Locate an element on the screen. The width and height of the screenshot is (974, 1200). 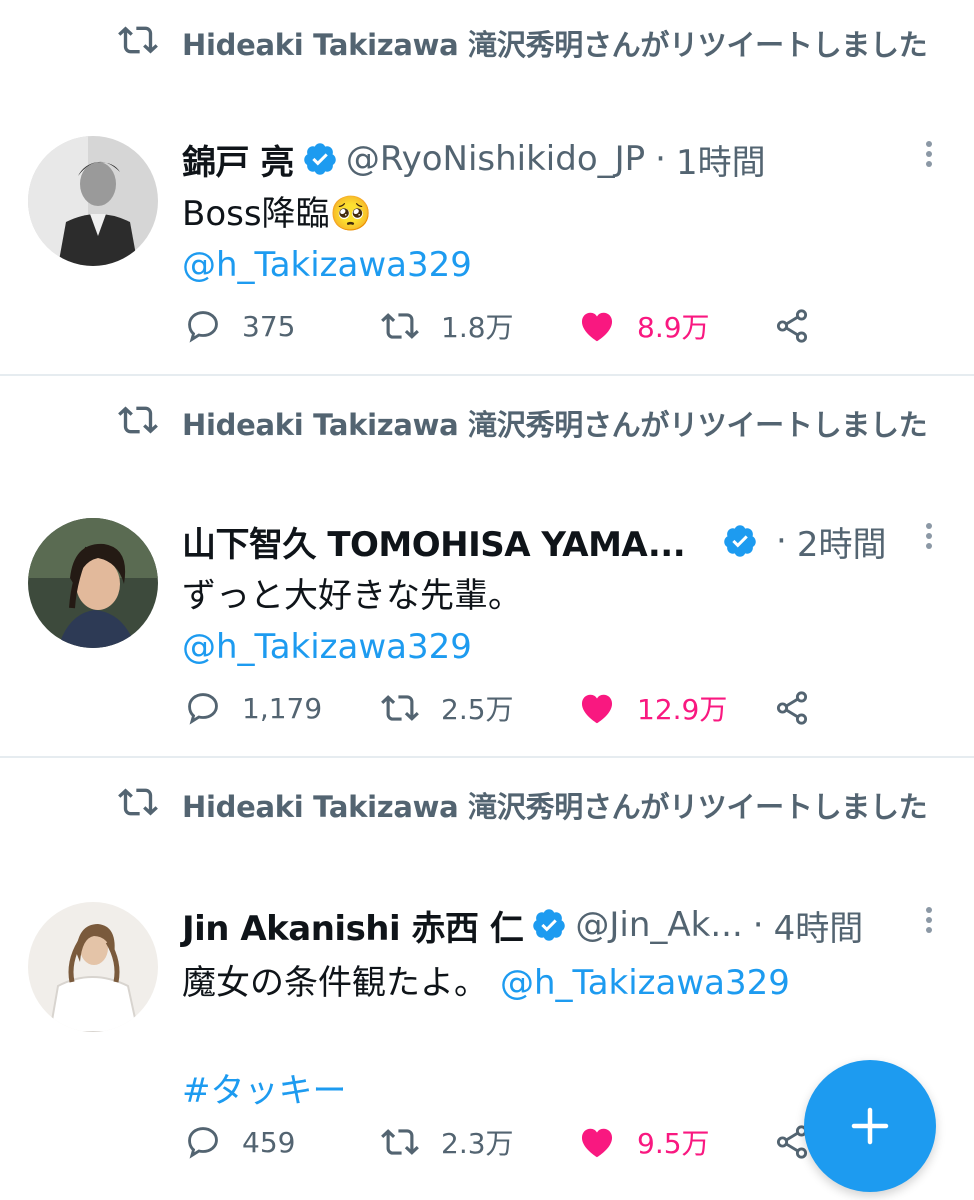
tweet-text: ずっと大好きな先輩。 is located at coordinates (352, 596).